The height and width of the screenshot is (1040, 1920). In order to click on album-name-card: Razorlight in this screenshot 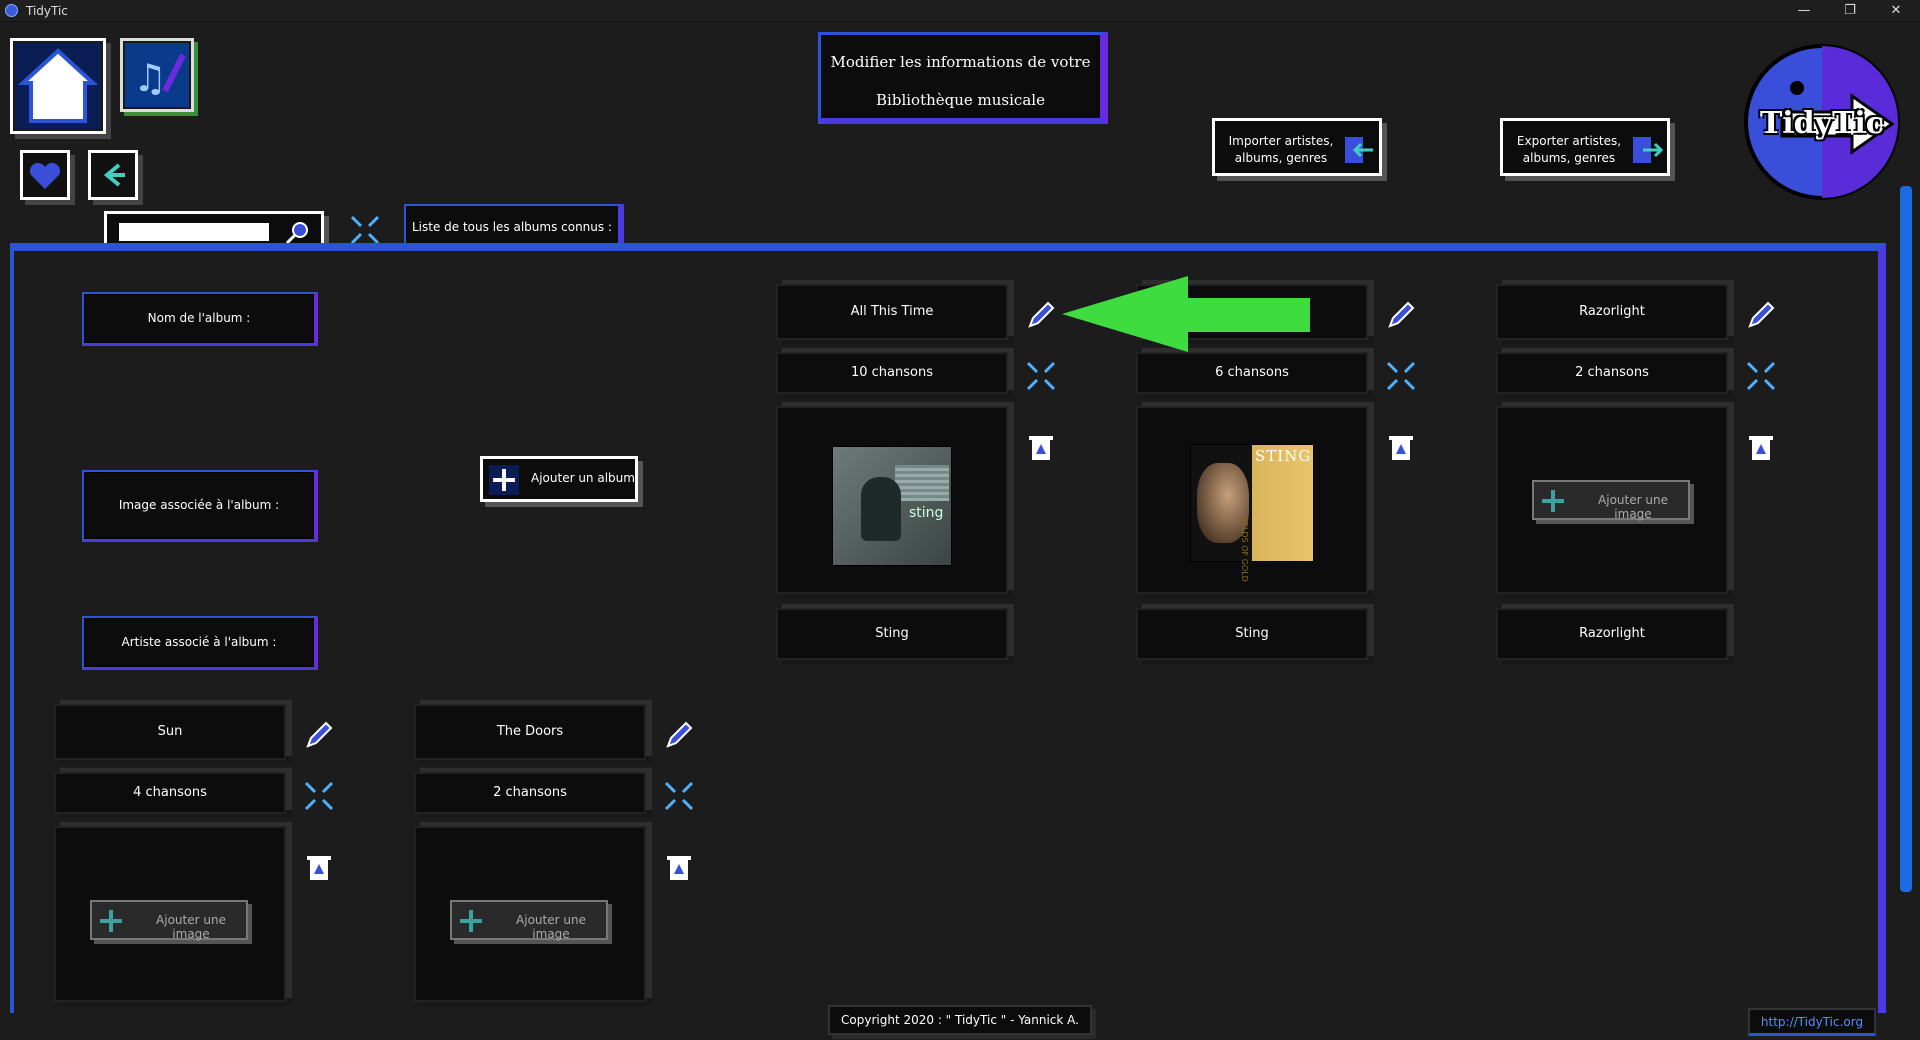, I will do `click(1612, 312)`.